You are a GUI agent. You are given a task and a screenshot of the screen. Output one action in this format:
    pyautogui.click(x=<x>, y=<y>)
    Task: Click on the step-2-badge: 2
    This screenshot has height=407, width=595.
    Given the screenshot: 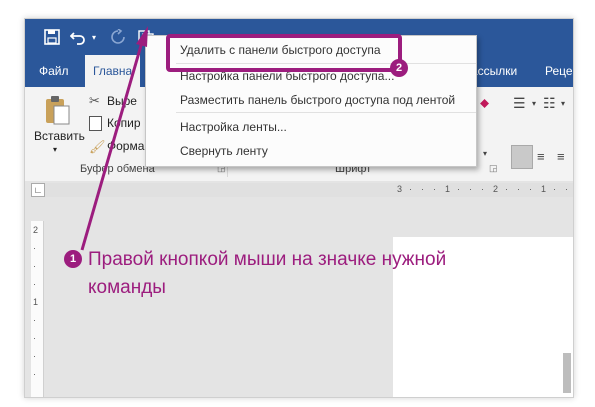 What is the action you would take?
    pyautogui.click(x=399, y=68)
    